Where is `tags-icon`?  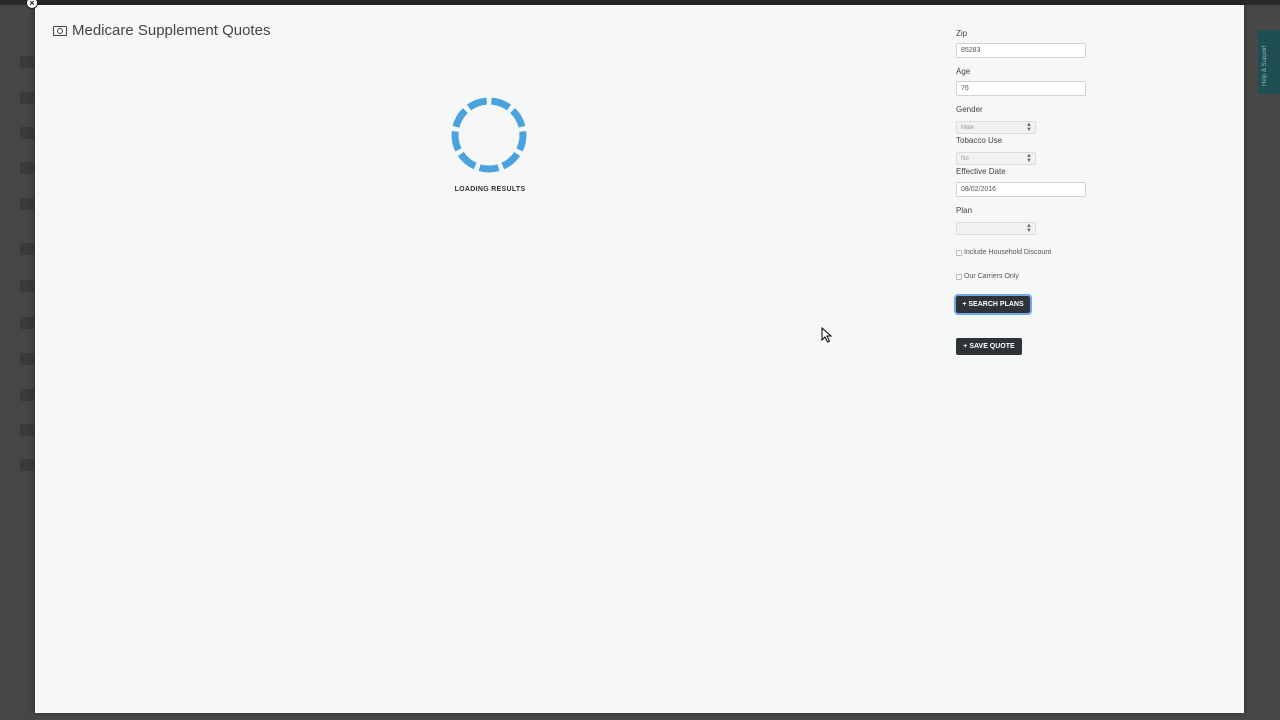
tags-icon is located at coordinates (27, 430).